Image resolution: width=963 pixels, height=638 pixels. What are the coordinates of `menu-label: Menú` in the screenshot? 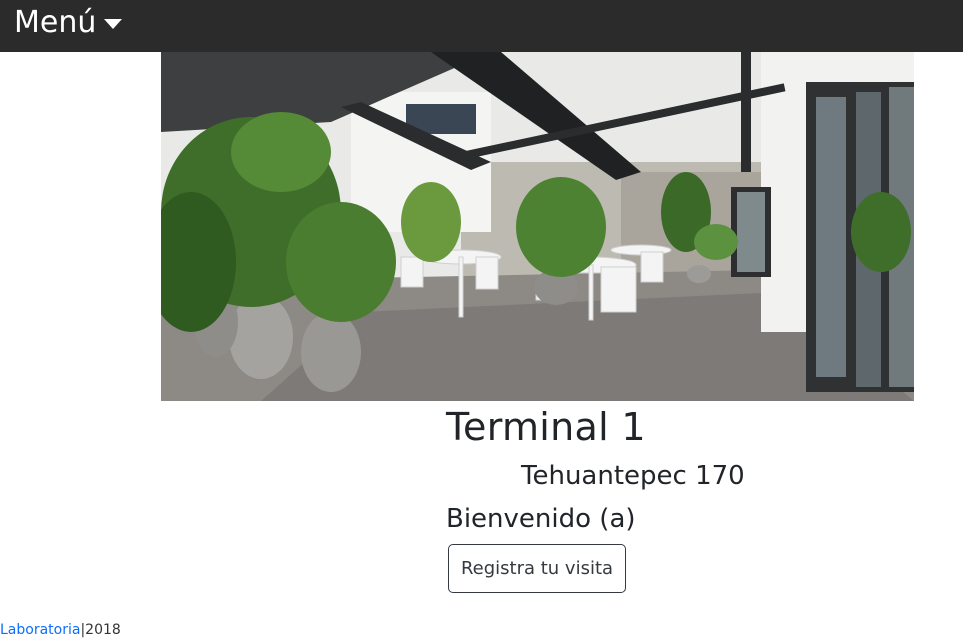 It's located at (55, 22).